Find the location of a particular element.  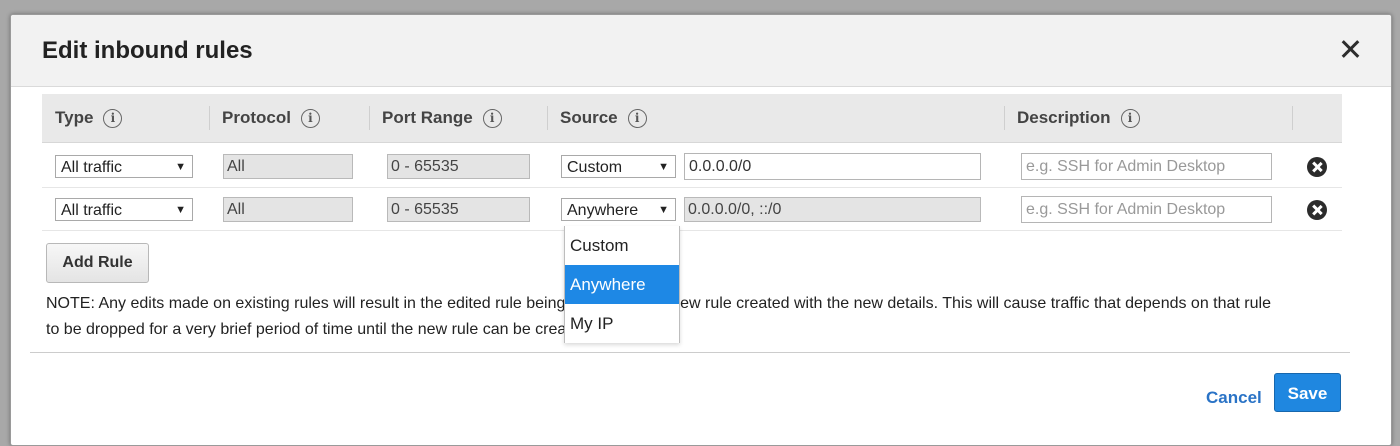

dropdown-option-anywhere: Anywhere is located at coordinates (622, 284).